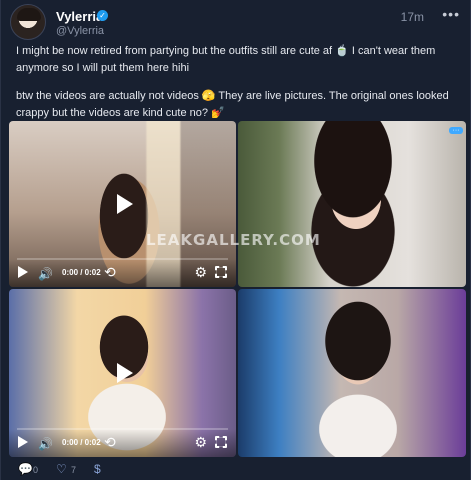 The width and height of the screenshot is (471, 480). Describe the element at coordinates (61, 469) in the screenshot. I see `heart-icon: ♡` at that location.